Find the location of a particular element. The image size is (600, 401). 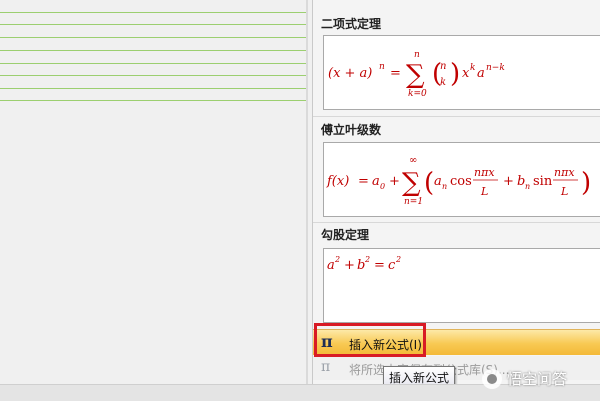

svg-text: k=0 is located at coordinates (417, 94).